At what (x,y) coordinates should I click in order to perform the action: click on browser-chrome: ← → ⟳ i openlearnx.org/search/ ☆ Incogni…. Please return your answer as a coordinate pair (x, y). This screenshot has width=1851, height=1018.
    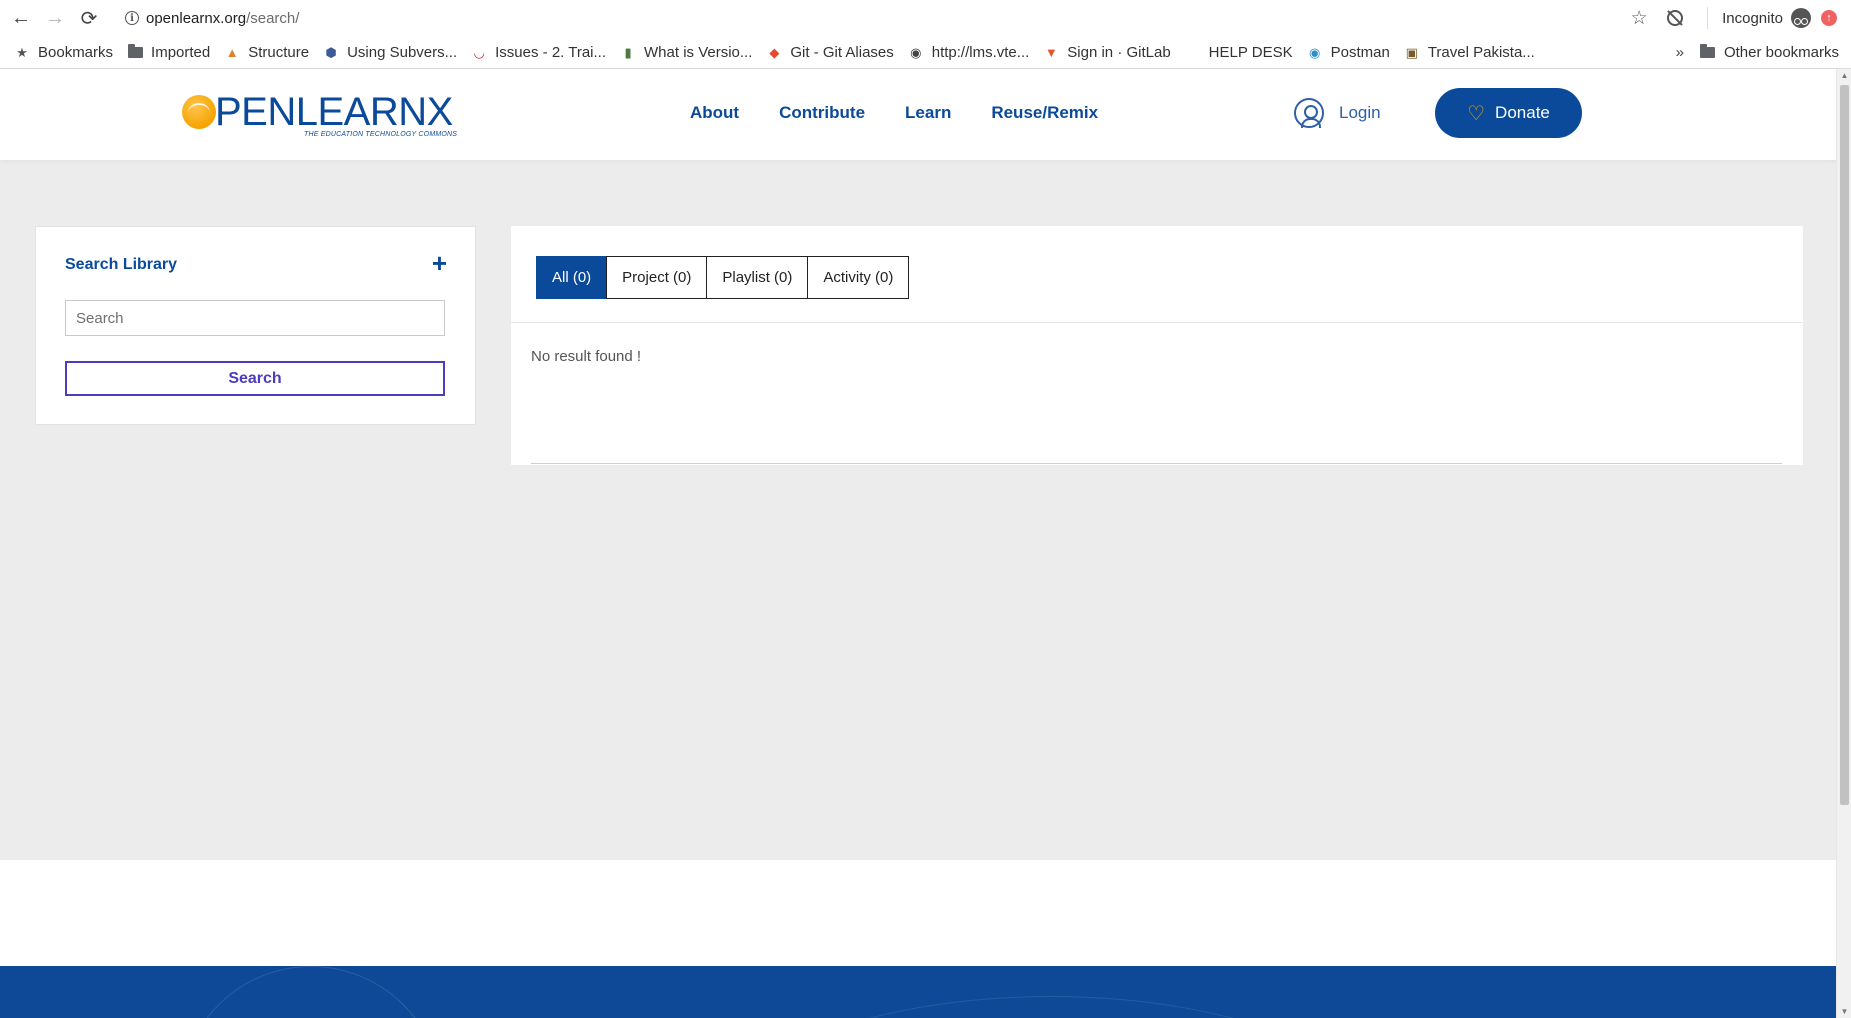
    Looking at the image, I should click on (925, 34).